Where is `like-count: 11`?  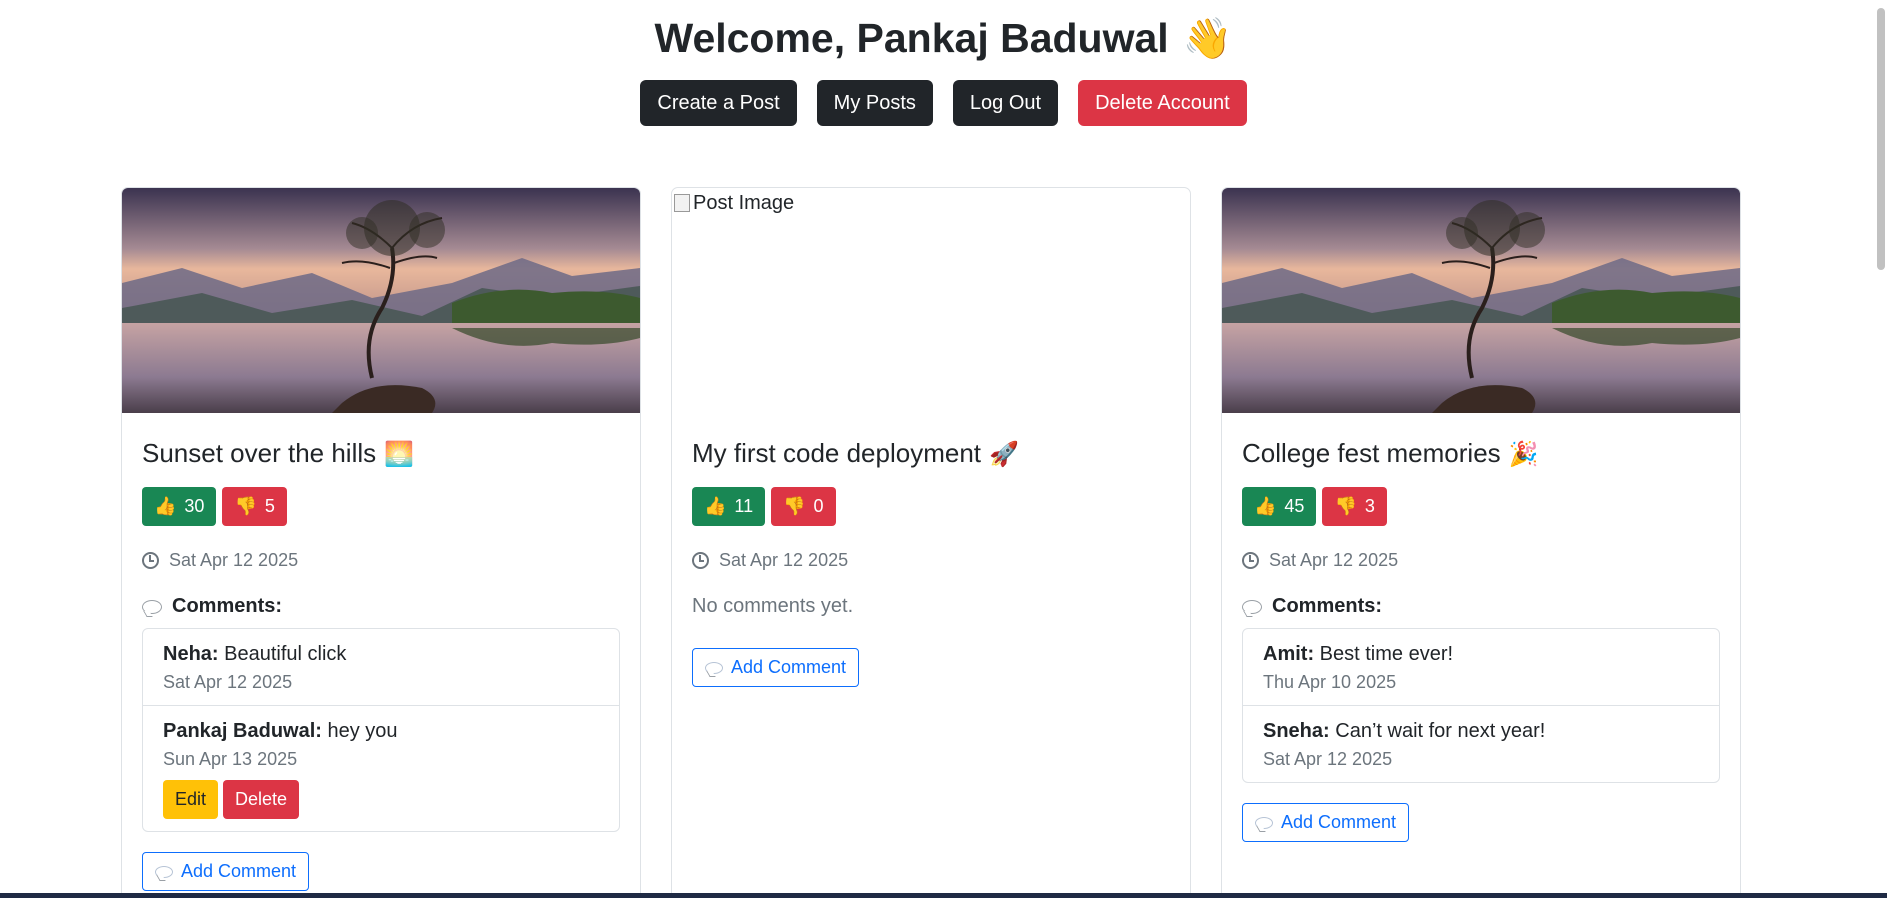
like-count: 11 is located at coordinates (744, 506).